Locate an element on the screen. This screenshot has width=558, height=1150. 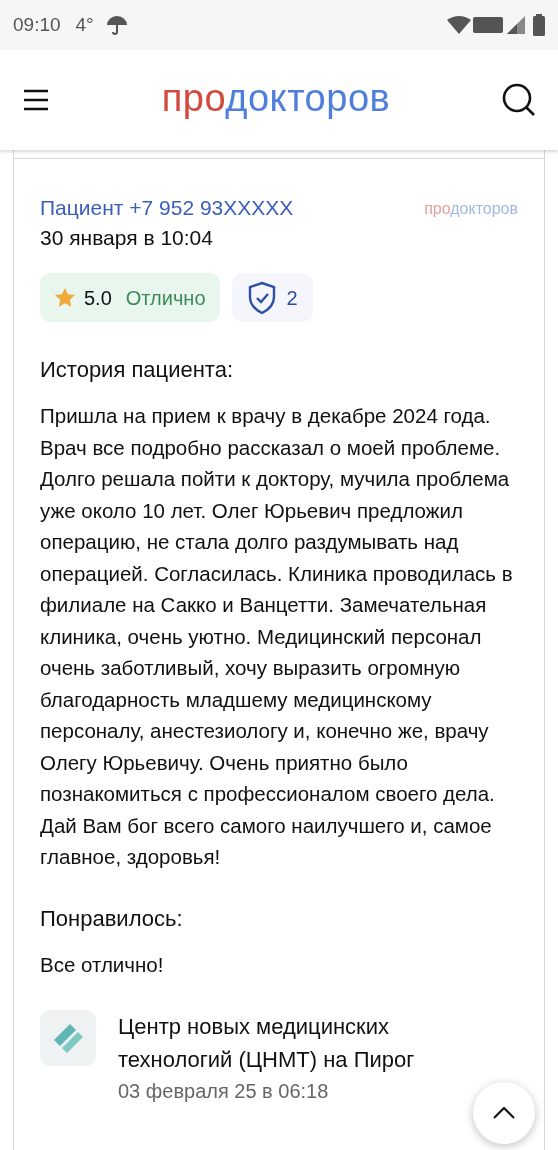
rating-label: Отлично is located at coordinates (165, 298).